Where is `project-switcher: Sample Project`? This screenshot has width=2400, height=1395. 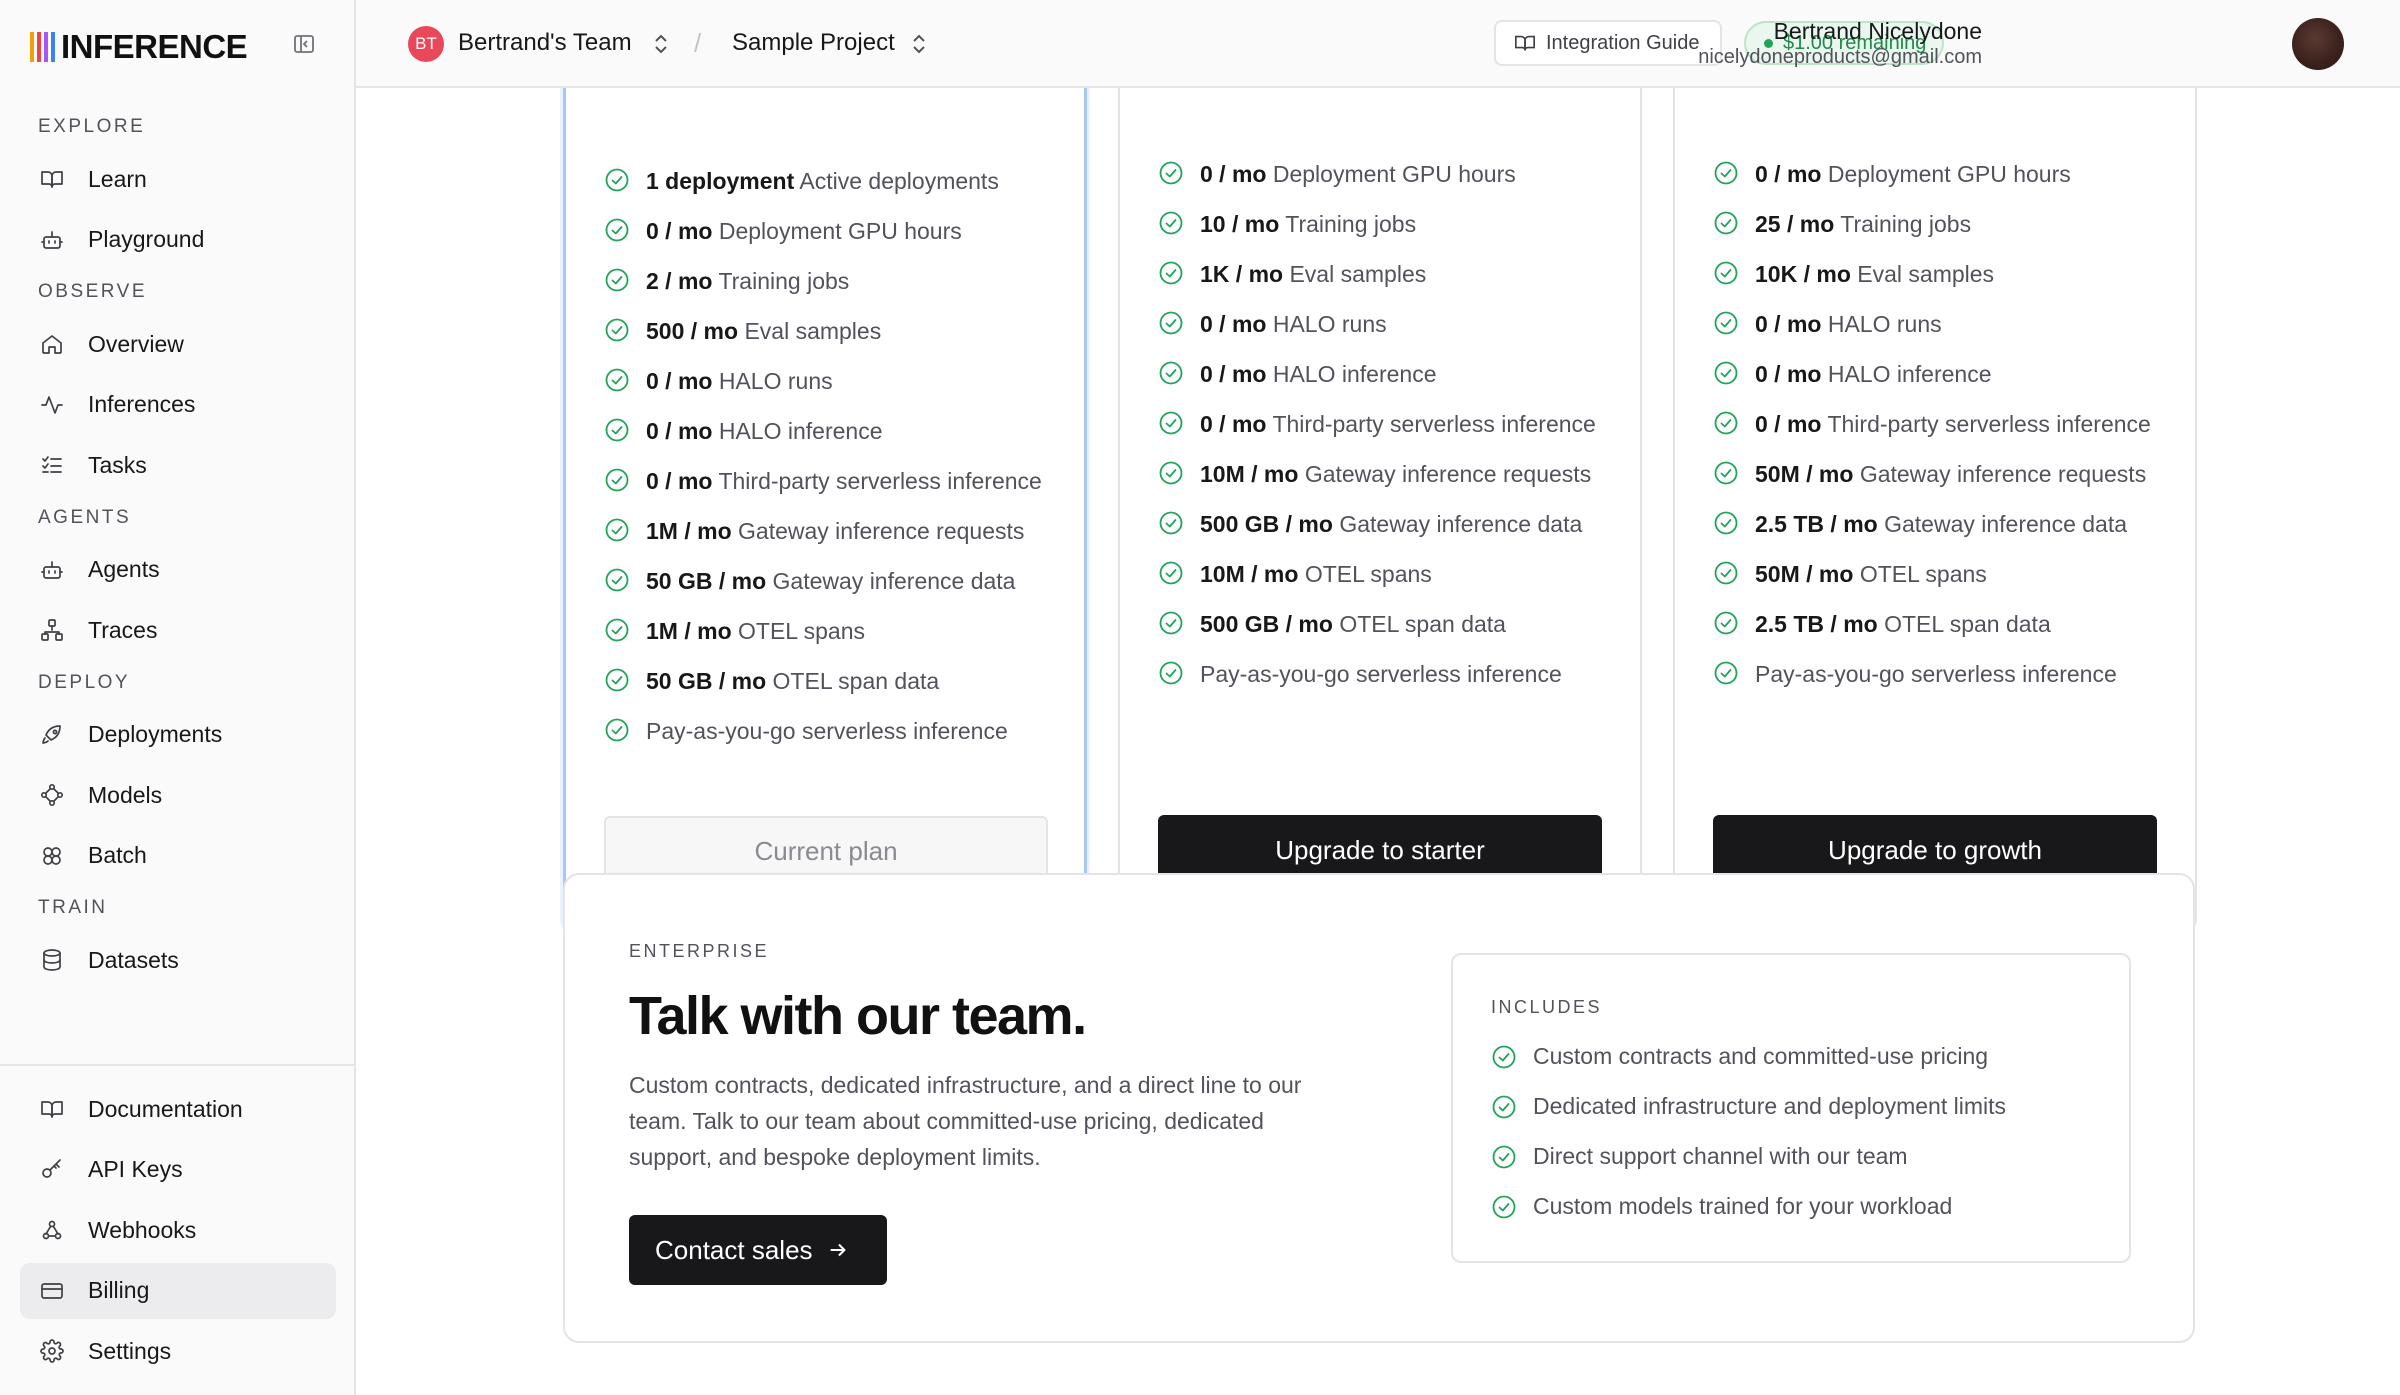 project-switcher: Sample Project is located at coordinates (813, 43).